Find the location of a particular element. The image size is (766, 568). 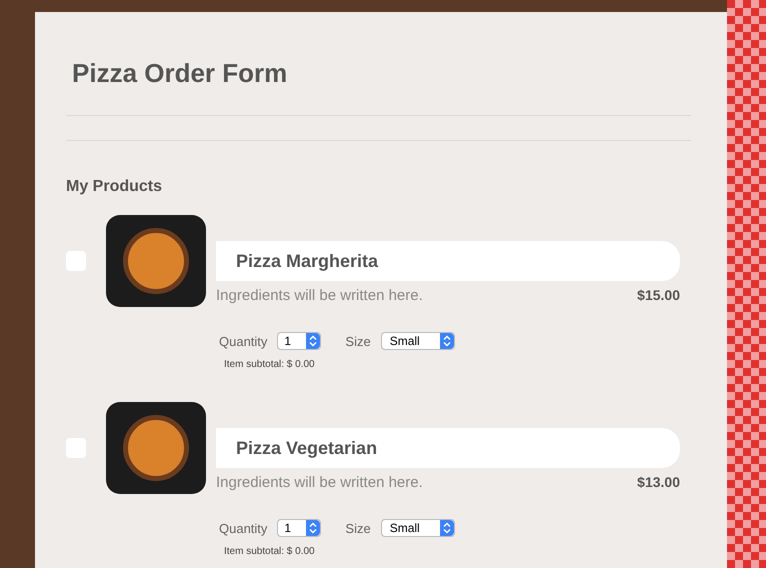

product-name: Pizza Margherita is located at coordinates (448, 261).